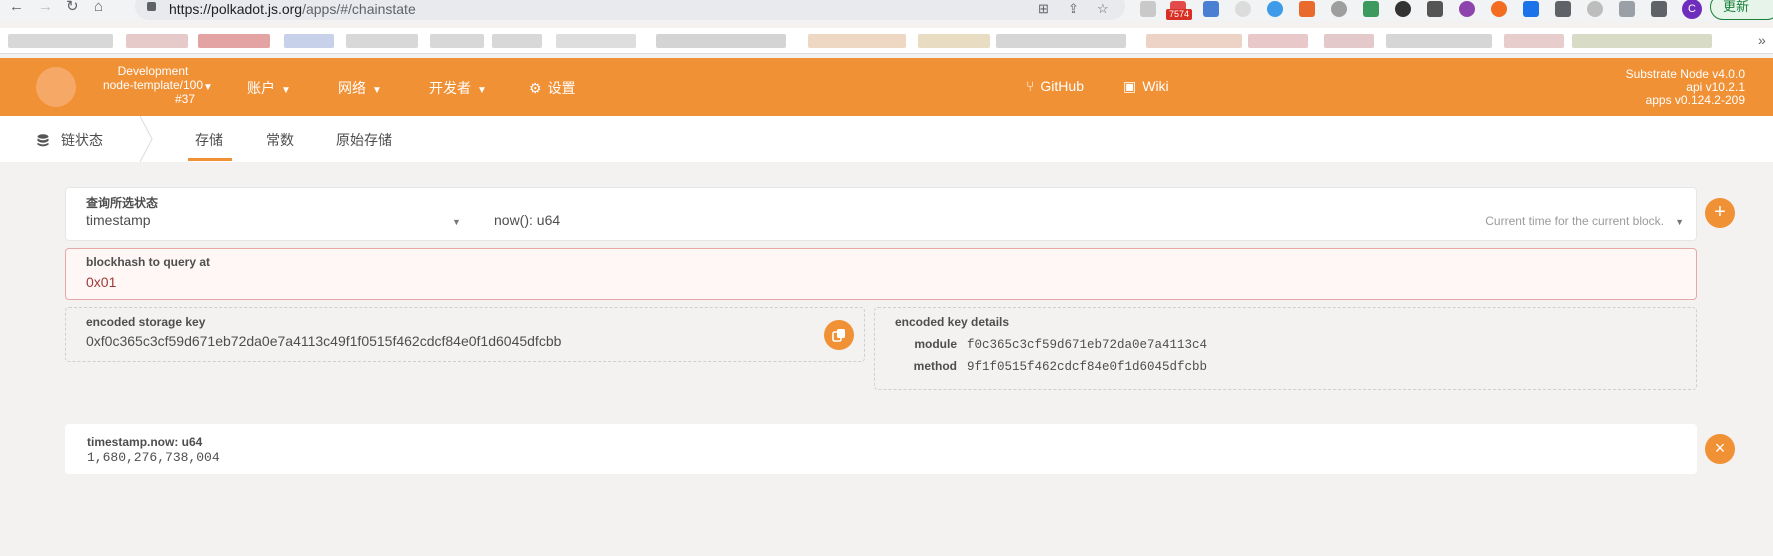 Image resolution: width=1773 pixels, height=556 pixels. What do you see at coordinates (1148, 9) in the screenshot?
I see `qr-extension-icon` at bounding box center [1148, 9].